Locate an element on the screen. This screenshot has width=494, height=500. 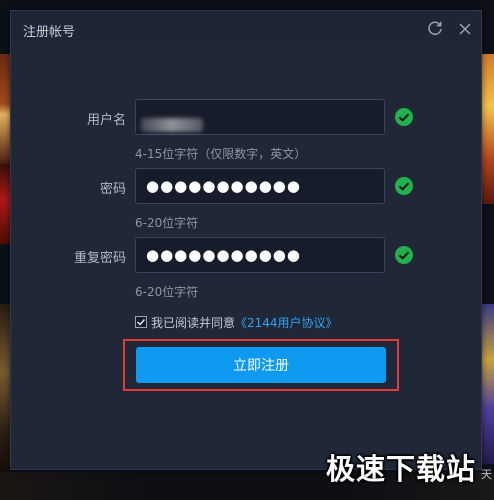
confirm-password-input is located at coordinates (260, 255).